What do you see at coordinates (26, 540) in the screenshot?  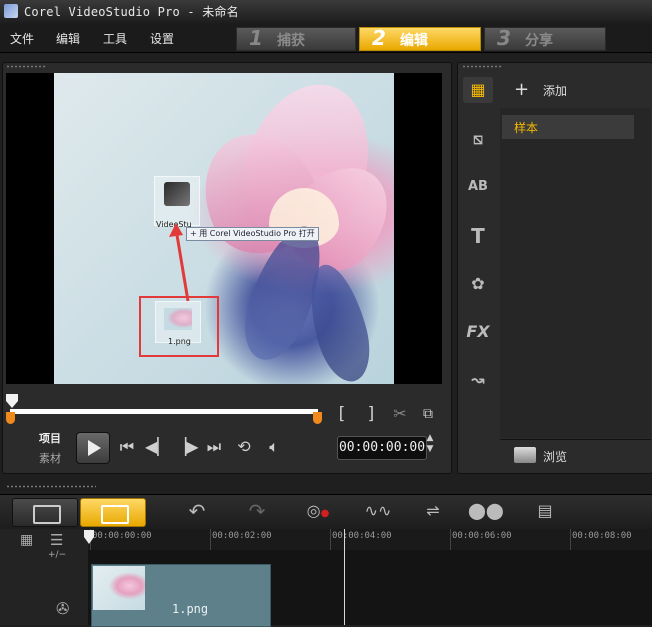 I see `video-track-icon: ▦` at bounding box center [26, 540].